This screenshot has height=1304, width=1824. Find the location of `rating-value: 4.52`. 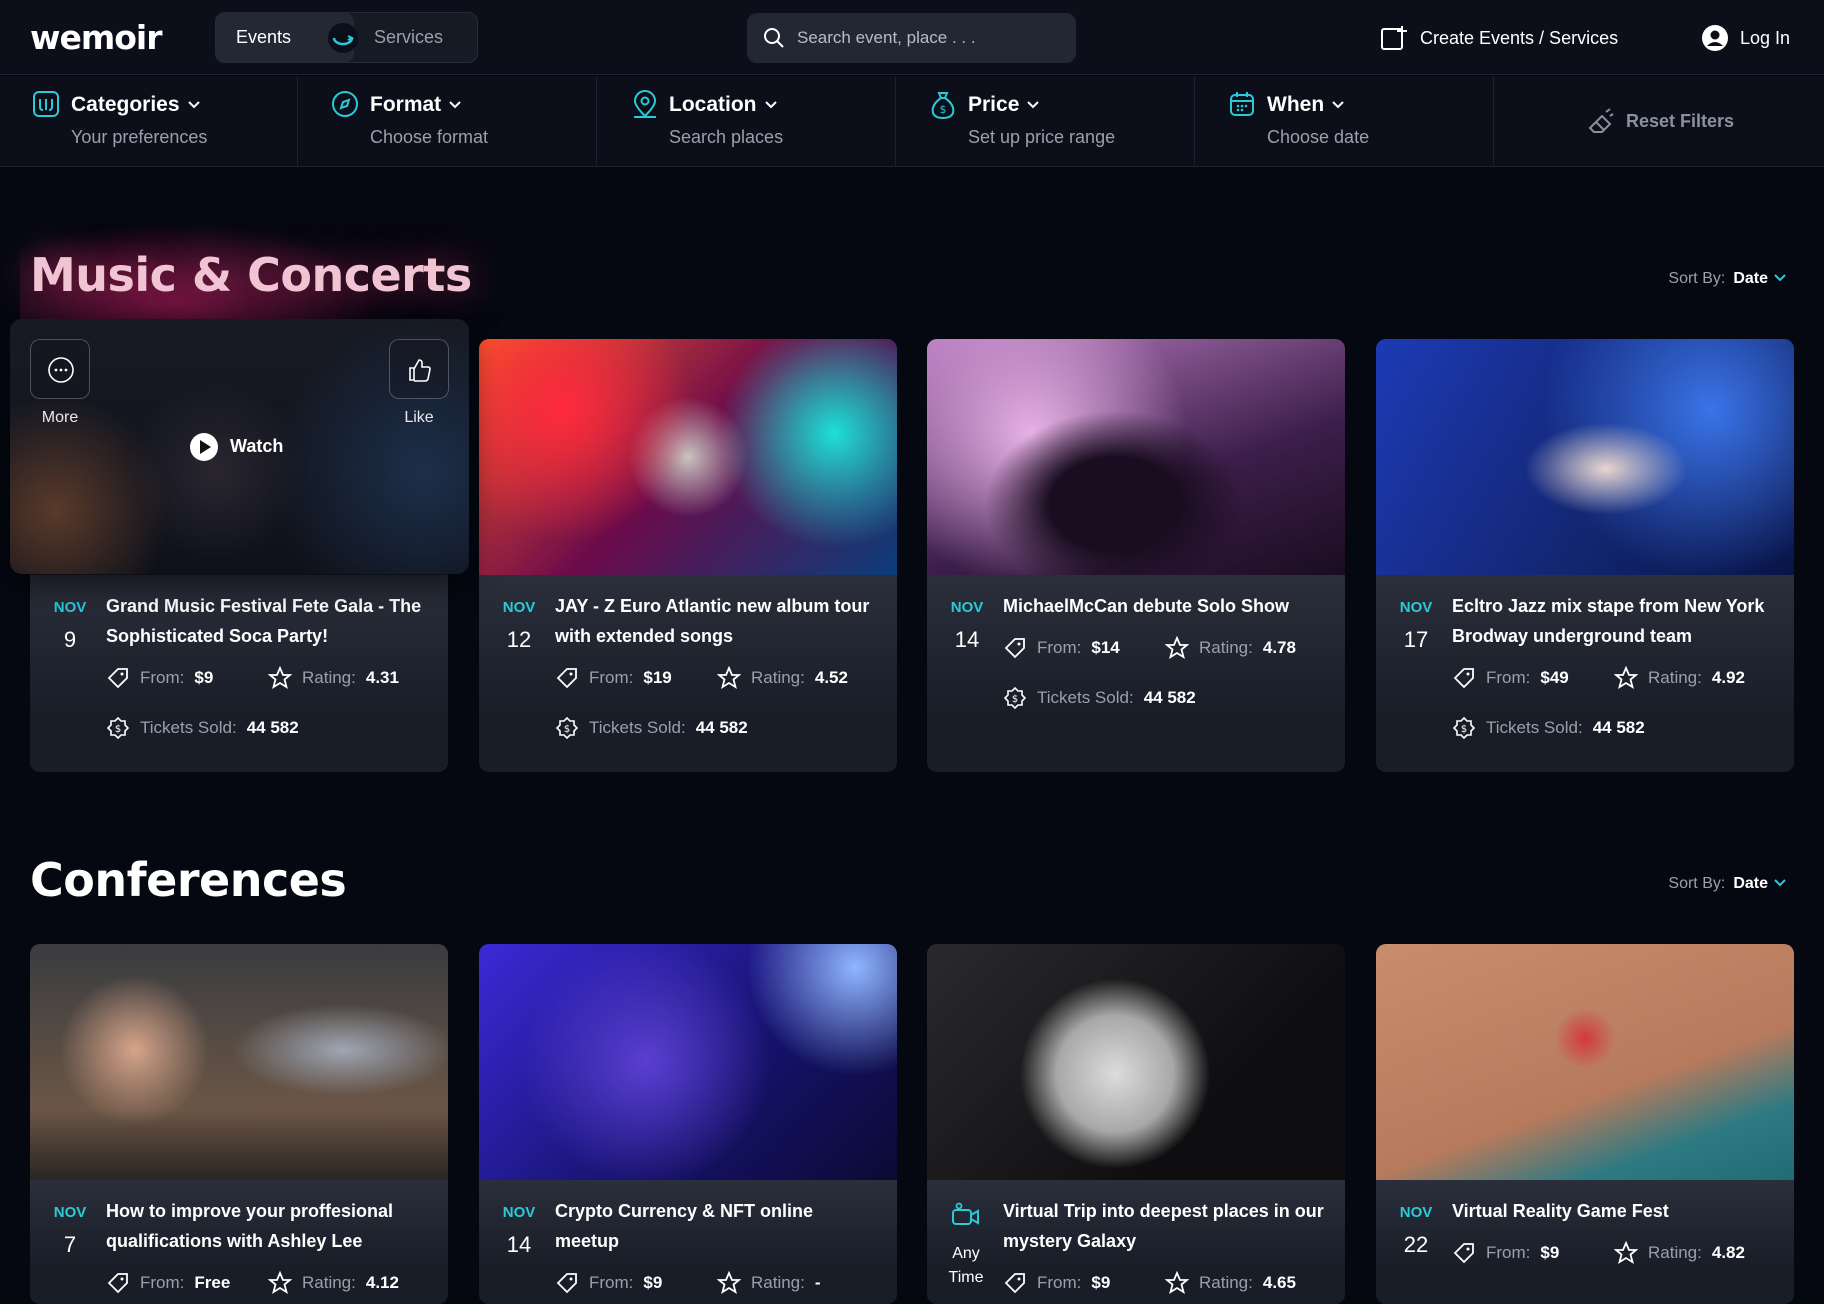

rating-value: 4.52 is located at coordinates (831, 677).